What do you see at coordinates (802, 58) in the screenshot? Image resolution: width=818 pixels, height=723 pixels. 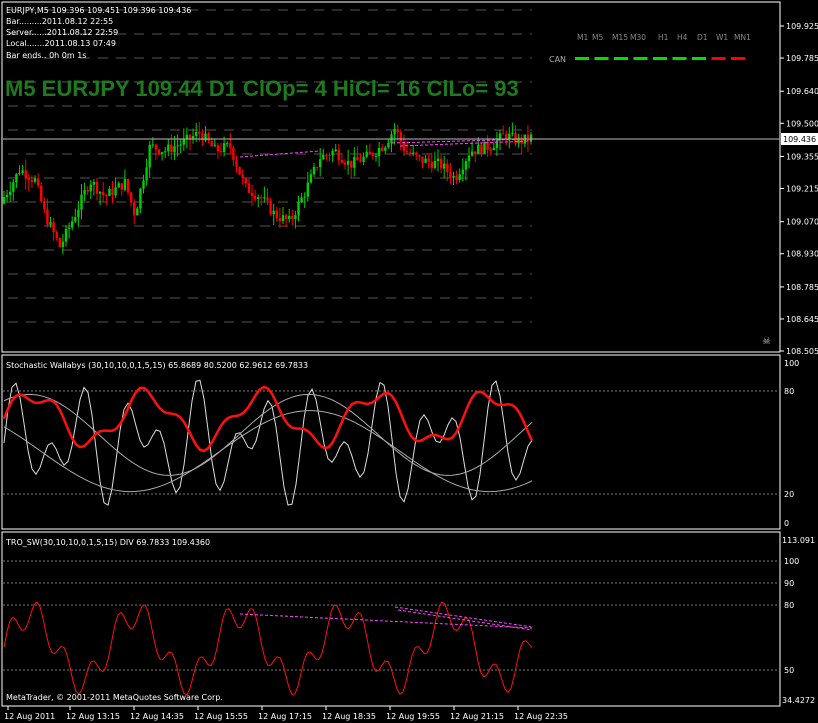 I see `price-tick-label: 109.785` at bounding box center [802, 58].